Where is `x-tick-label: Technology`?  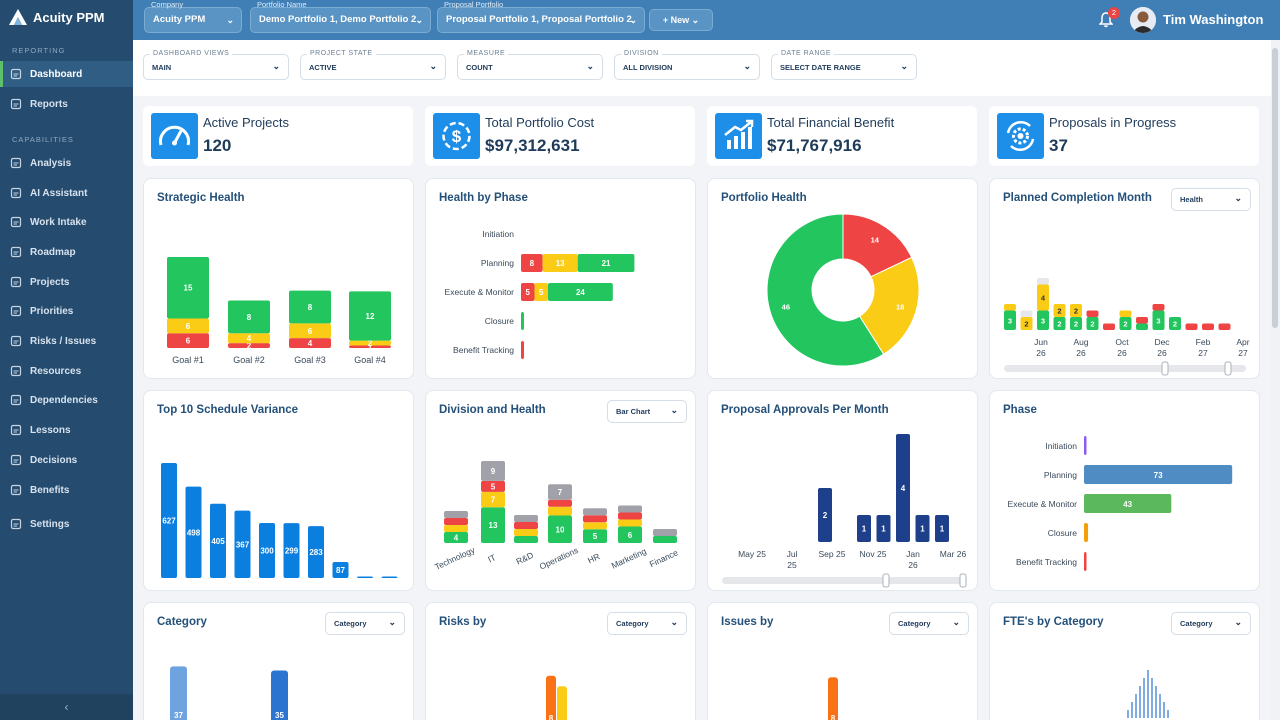 x-tick-label: Technology is located at coordinates (455, 558).